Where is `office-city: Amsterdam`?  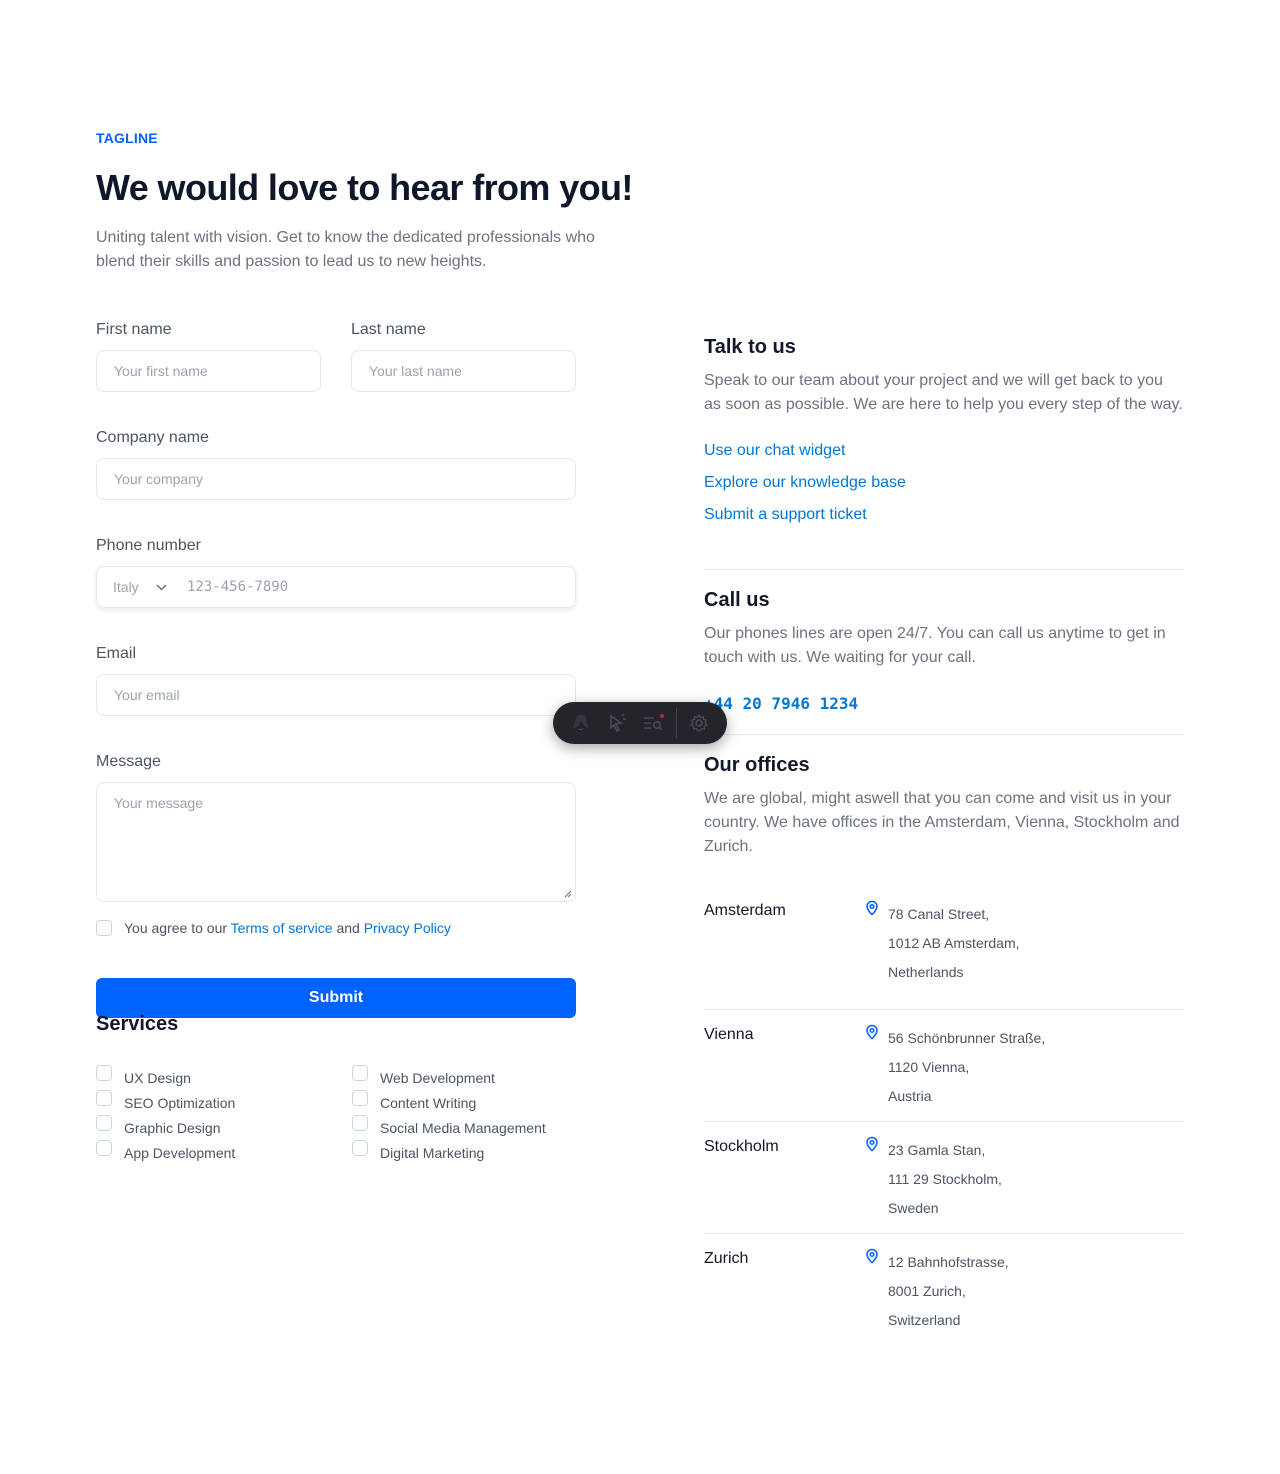 office-city: Amsterdam is located at coordinates (745, 910).